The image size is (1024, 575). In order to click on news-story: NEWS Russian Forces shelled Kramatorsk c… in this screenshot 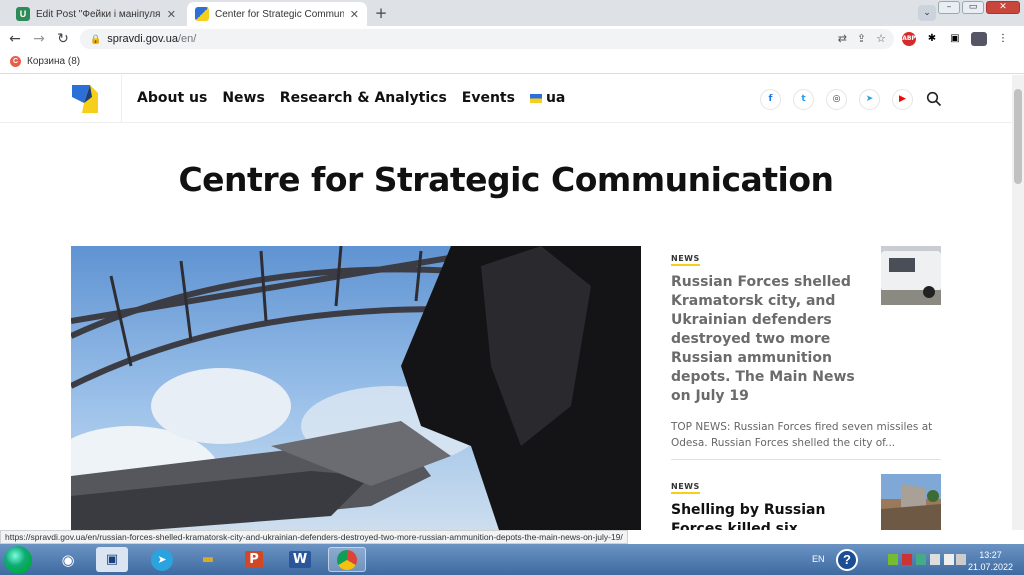, I will do `click(806, 348)`.